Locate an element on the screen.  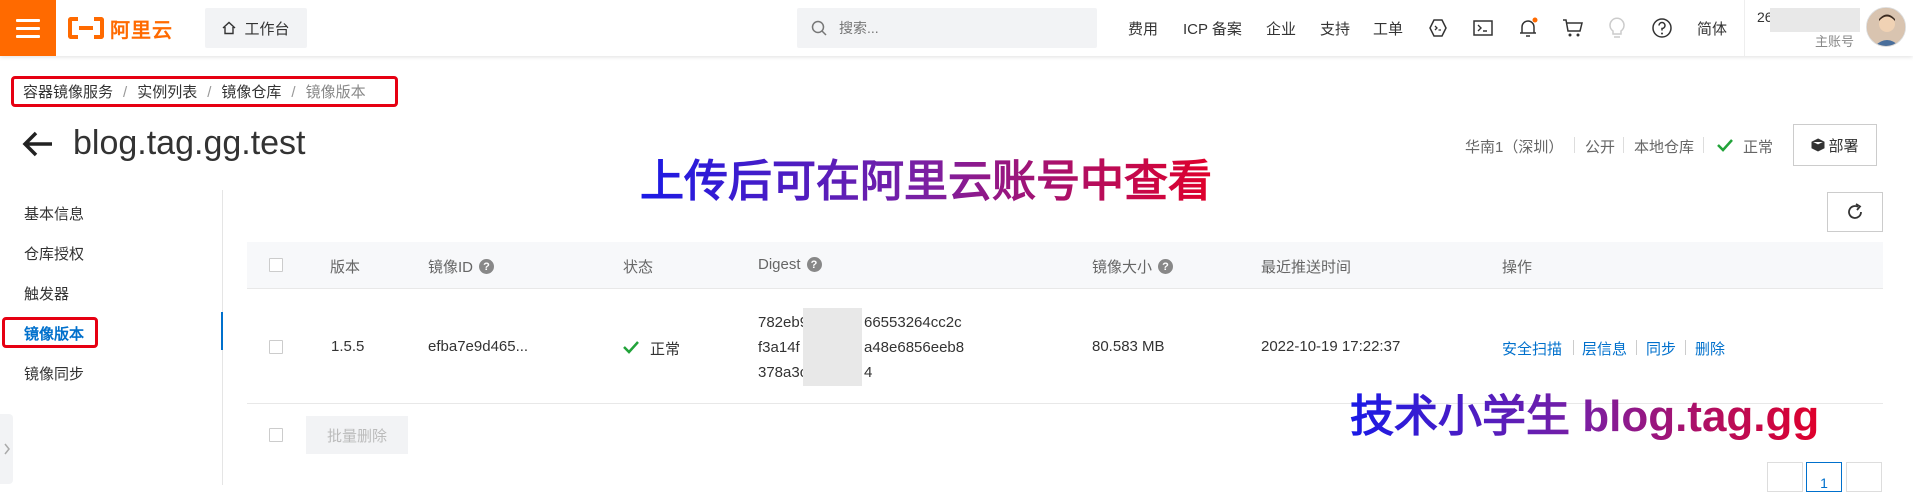
row-version: 1.5.5 is located at coordinates (348, 346).